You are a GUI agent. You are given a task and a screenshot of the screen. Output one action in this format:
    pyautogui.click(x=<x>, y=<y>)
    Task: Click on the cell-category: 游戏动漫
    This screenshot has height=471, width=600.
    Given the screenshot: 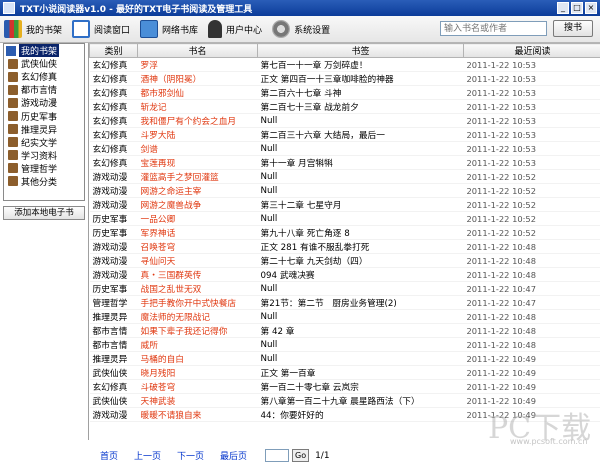 What is the action you would take?
    pyautogui.click(x=113, y=176)
    